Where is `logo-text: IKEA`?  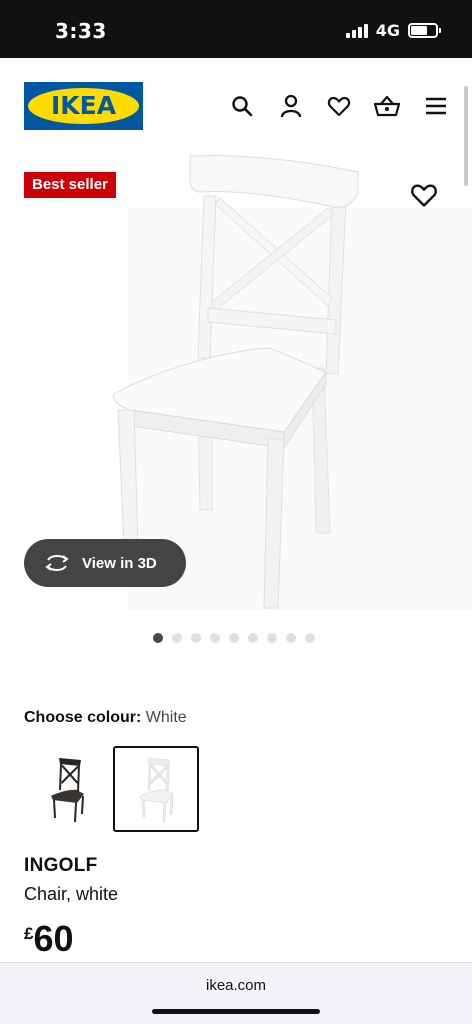
logo-text: IKEA is located at coordinates (83, 105).